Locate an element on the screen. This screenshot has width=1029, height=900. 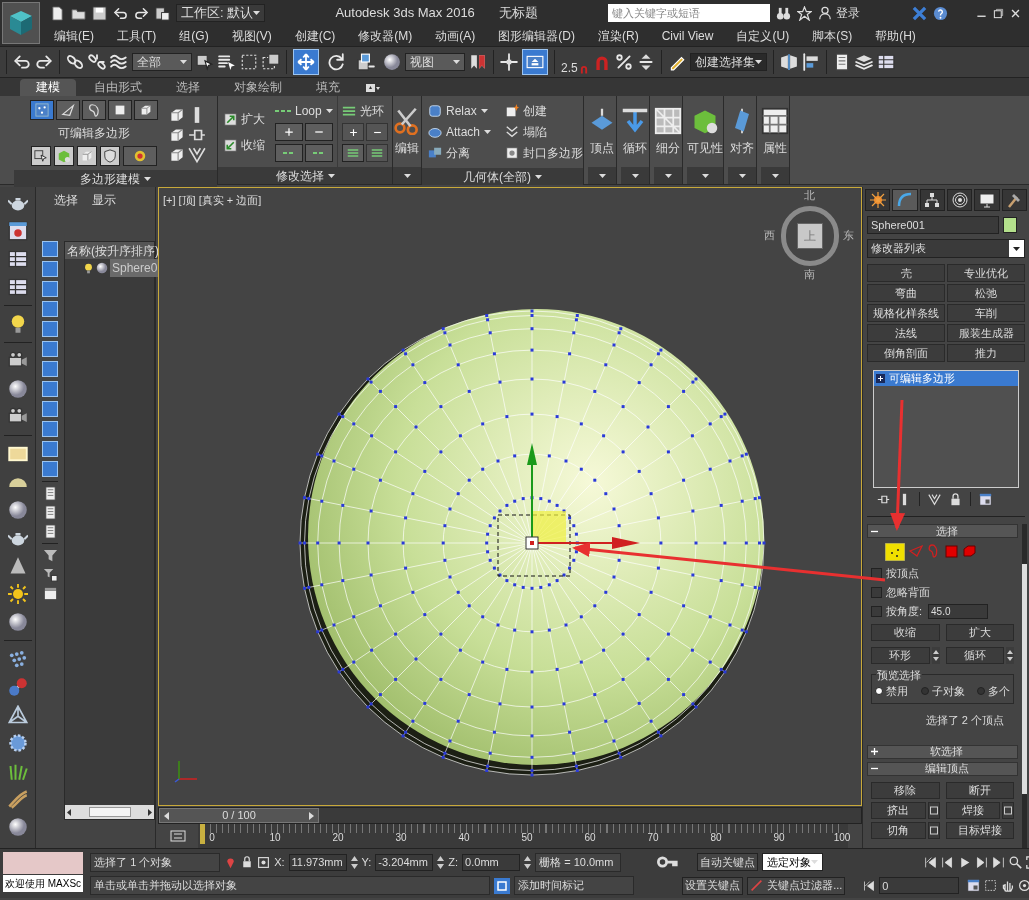
menu-item: 视图(V) is located at coordinates (251, 36).